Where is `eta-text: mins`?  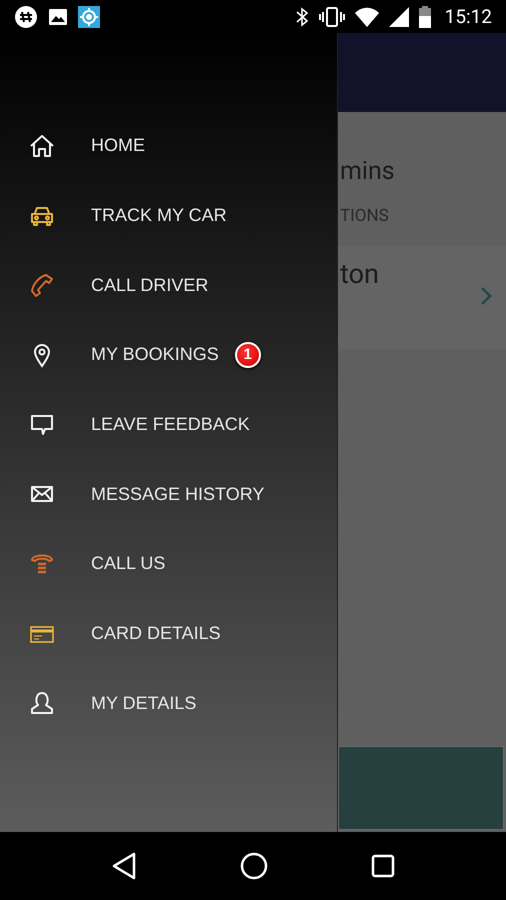 eta-text: mins is located at coordinates (368, 171).